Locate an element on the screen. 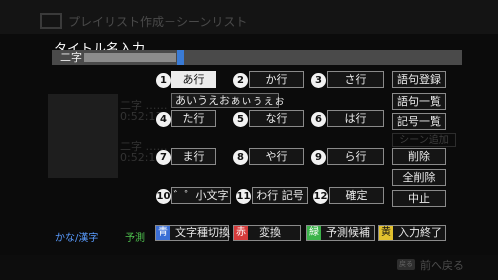 The width and height of the screenshot is (498, 280). return-label: 前へ戻る is located at coordinates (442, 265).